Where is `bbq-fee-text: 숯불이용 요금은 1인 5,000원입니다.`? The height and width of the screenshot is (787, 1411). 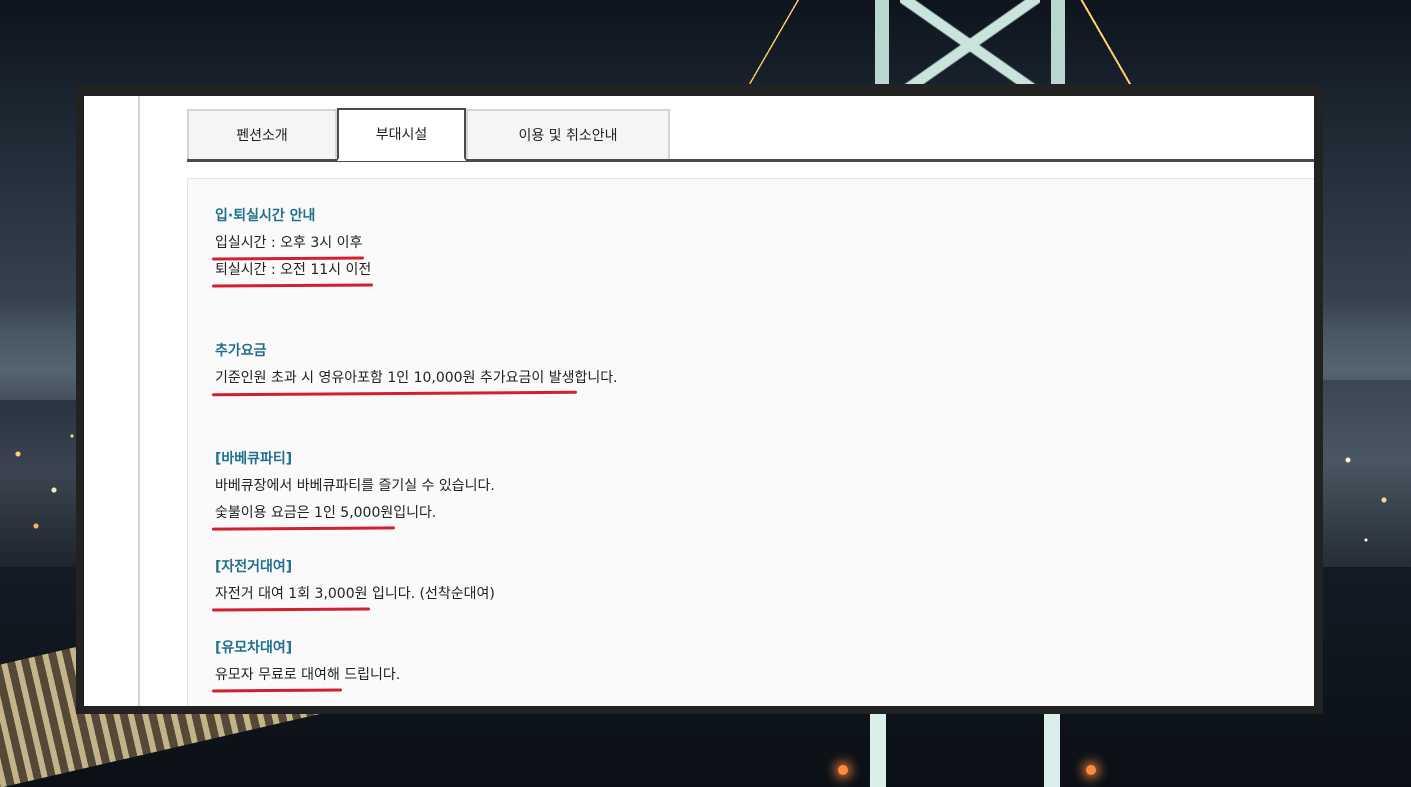
bbq-fee-text: 숯불이용 요금은 1인 5,000원입니다. is located at coordinates (355, 513).